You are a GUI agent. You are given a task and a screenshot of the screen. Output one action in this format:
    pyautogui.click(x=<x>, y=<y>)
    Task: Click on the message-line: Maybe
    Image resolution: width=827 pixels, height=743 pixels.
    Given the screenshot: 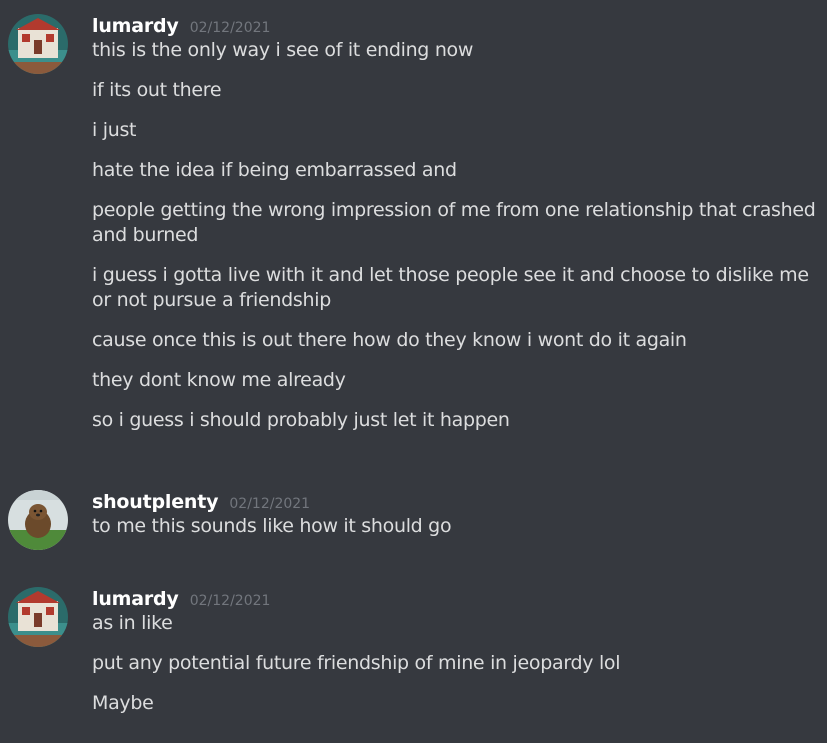 What is the action you would take?
    pyautogui.click(x=123, y=703)
    